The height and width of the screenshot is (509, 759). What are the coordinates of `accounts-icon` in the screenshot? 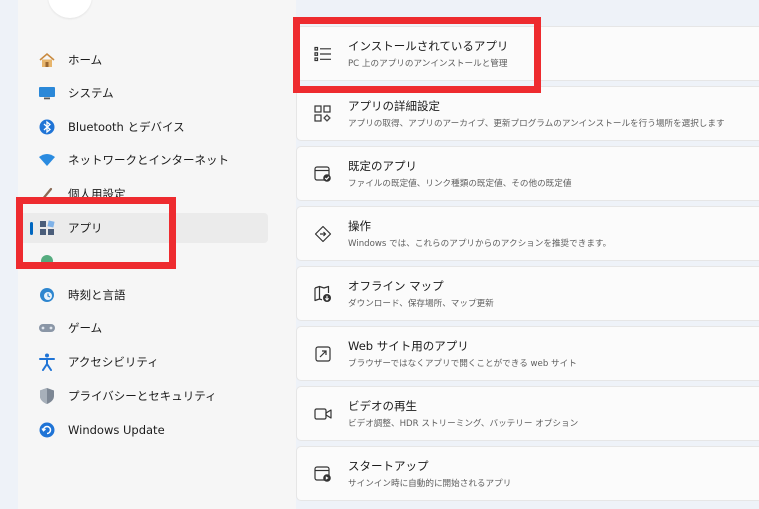 It's located at (47, 261).